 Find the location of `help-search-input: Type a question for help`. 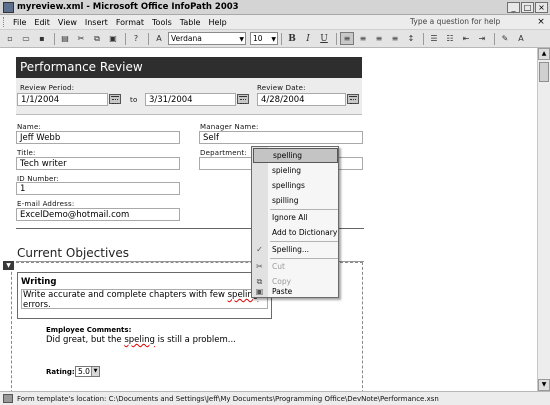

help-search-input: Type a question for help is located at coordinates (471, 22).